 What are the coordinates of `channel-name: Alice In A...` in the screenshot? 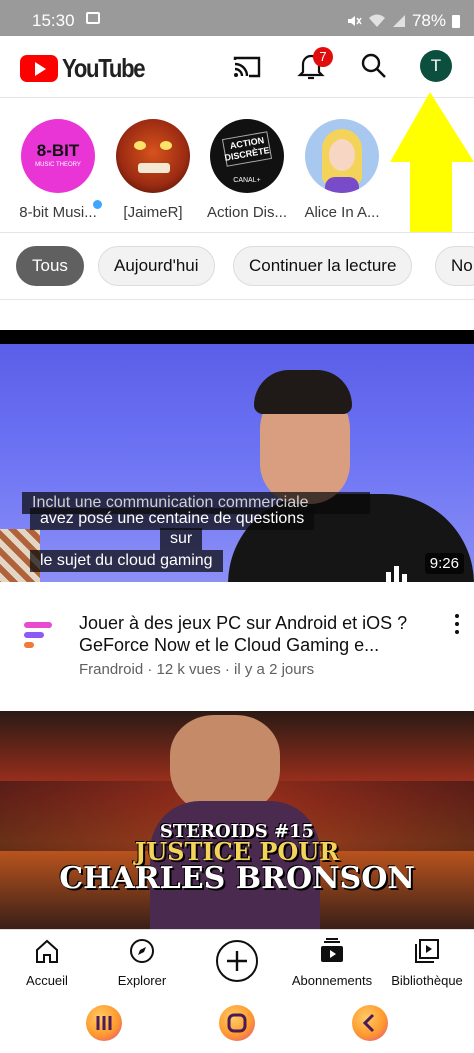 It's located at (342, 212).